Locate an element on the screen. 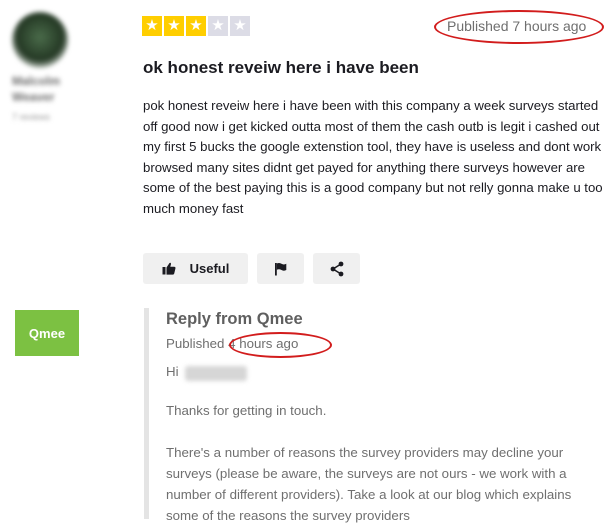 Image resolution: width=605 pixels, height=526 pixels. share-button is located at coordinates (336, 268).